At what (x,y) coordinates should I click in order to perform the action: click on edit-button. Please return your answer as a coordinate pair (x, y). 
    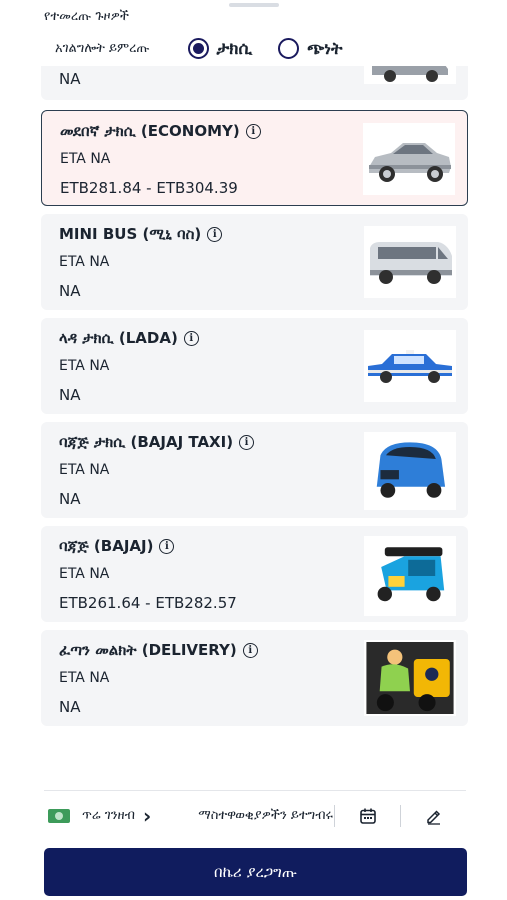
    Looking at the image, I should click on (433, 816).